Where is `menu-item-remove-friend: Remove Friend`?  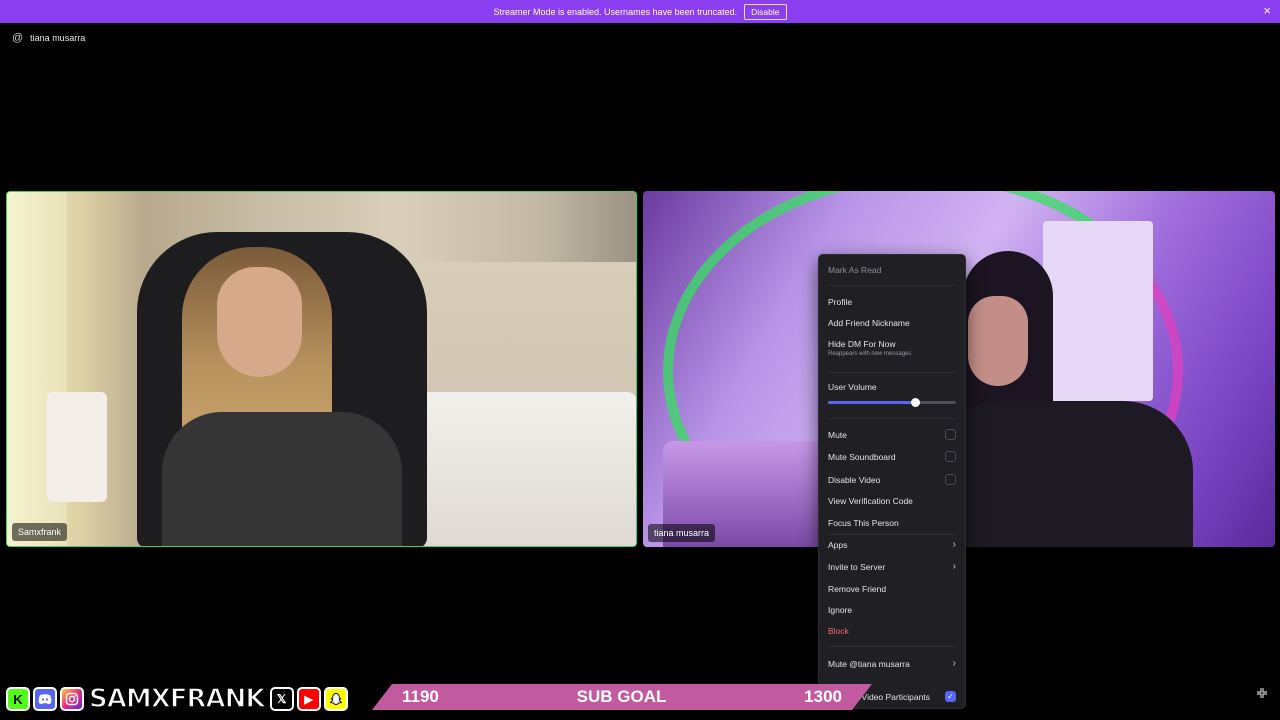
menu-item-remove-friend: Remove Friend is located at coordinates (892, 589).